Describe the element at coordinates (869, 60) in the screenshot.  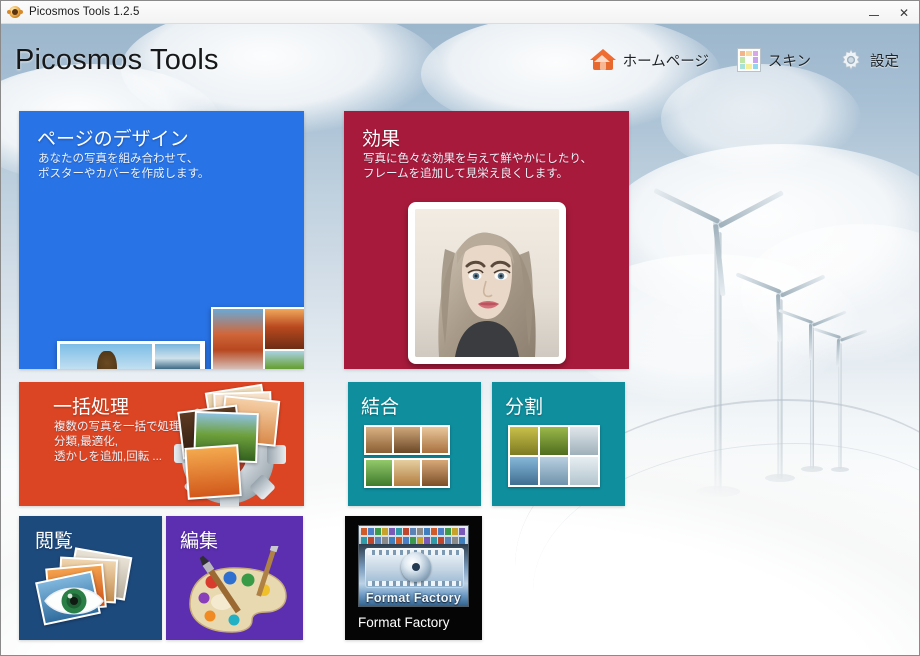
I see `settings-button: 設定` at that location.